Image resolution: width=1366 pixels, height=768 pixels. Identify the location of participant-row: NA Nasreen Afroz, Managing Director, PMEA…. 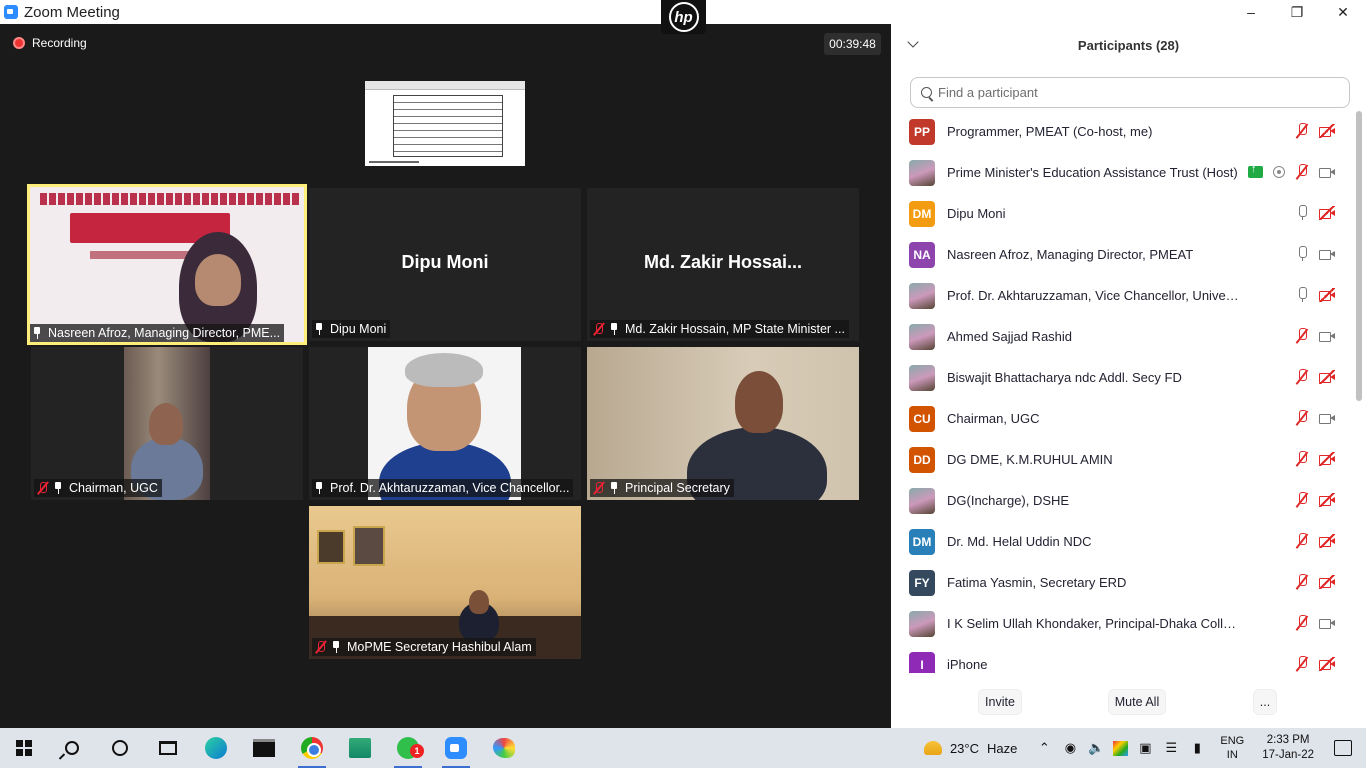
(1122, 254).